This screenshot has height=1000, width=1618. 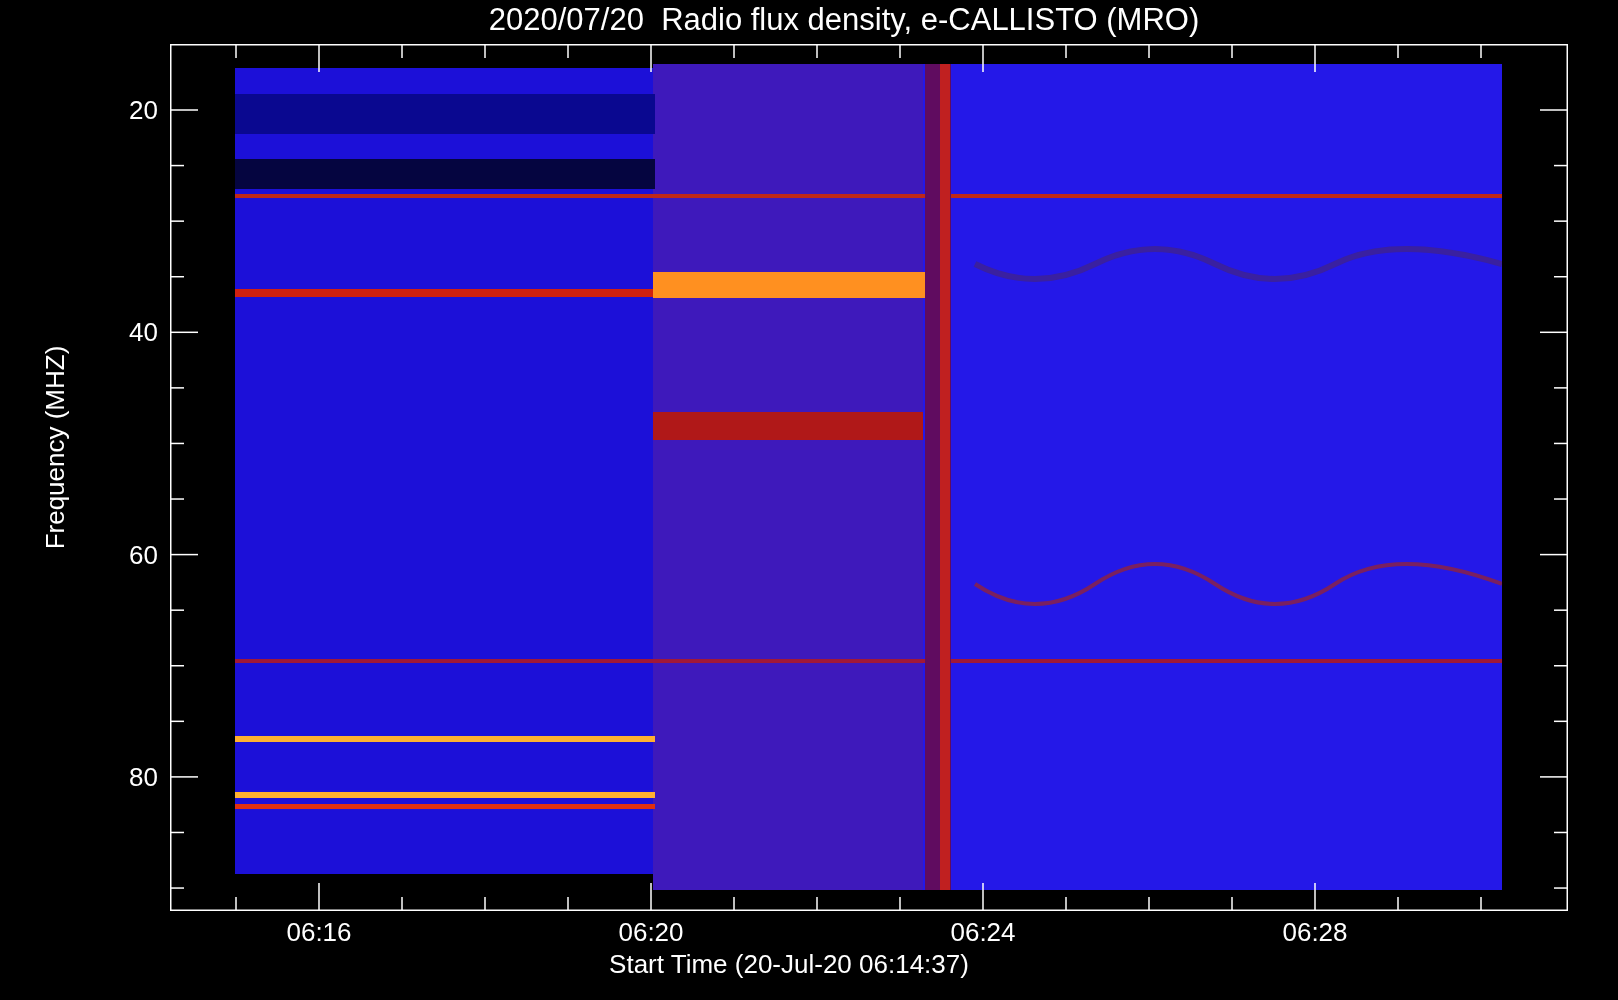 What do you see at coordinates (143, 110) in the screenshot?
I see `y-tick-label: 20` at bounding box center [143, 110].